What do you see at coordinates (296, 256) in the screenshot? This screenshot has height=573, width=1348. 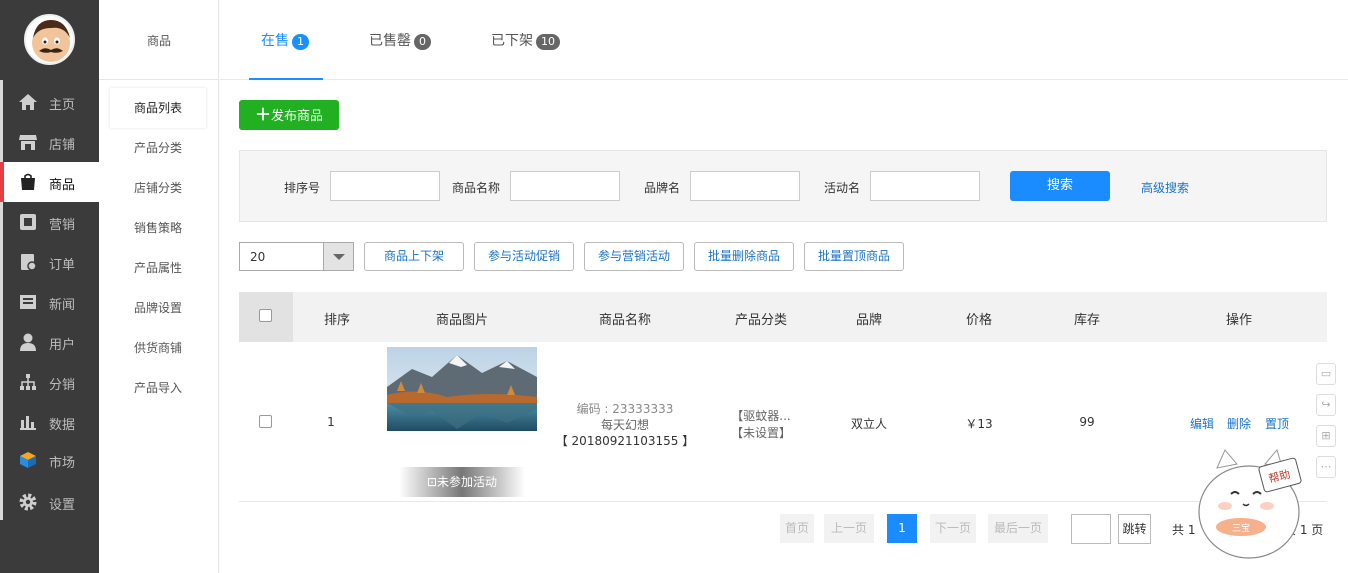 I see `page-size-select: 20` at bounding box center [296, 256].